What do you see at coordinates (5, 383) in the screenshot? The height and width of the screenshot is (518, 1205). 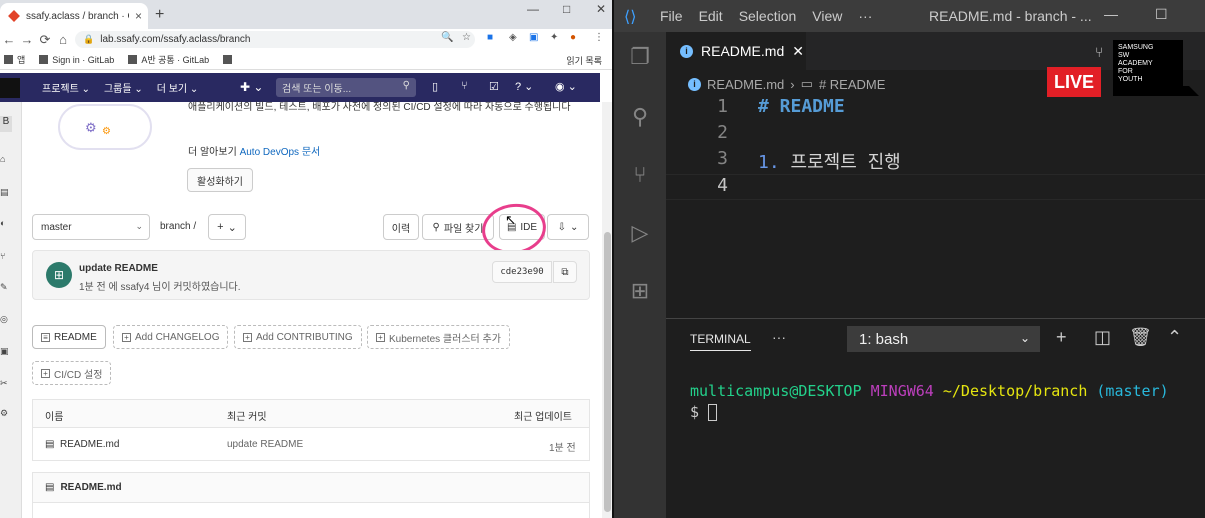 I see `monitor-icon: ✂` at bounding box center [5, 383].